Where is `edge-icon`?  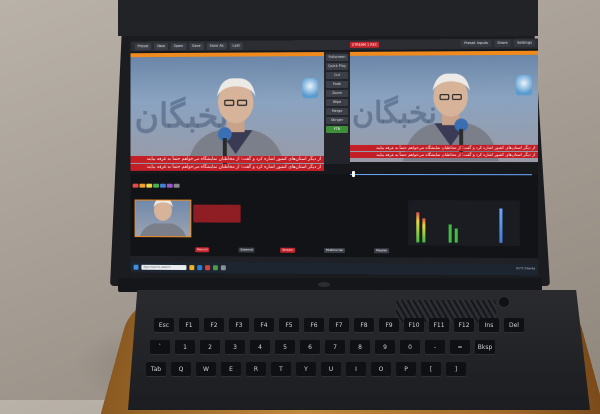 edge-icon is located at coordinates (200, 268).